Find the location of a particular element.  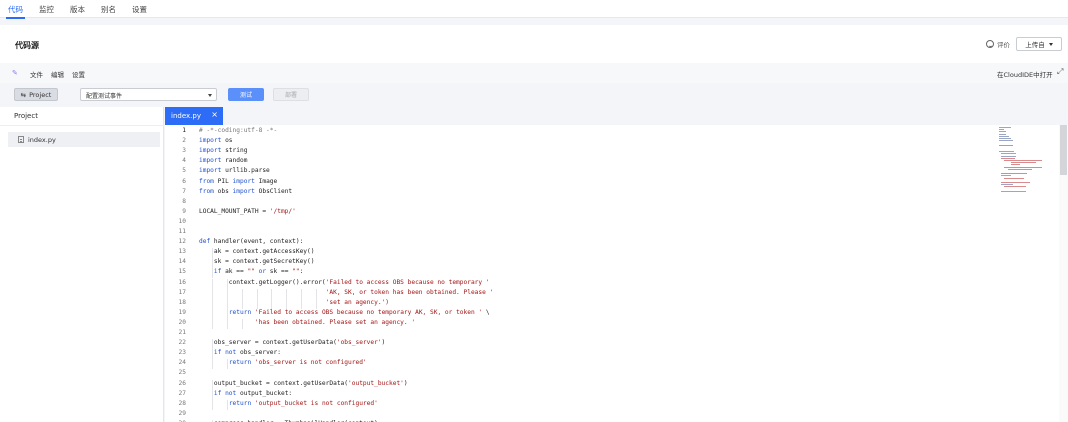

upload-from-dropdown: 上传自 is located at coordinates (1039, 44).